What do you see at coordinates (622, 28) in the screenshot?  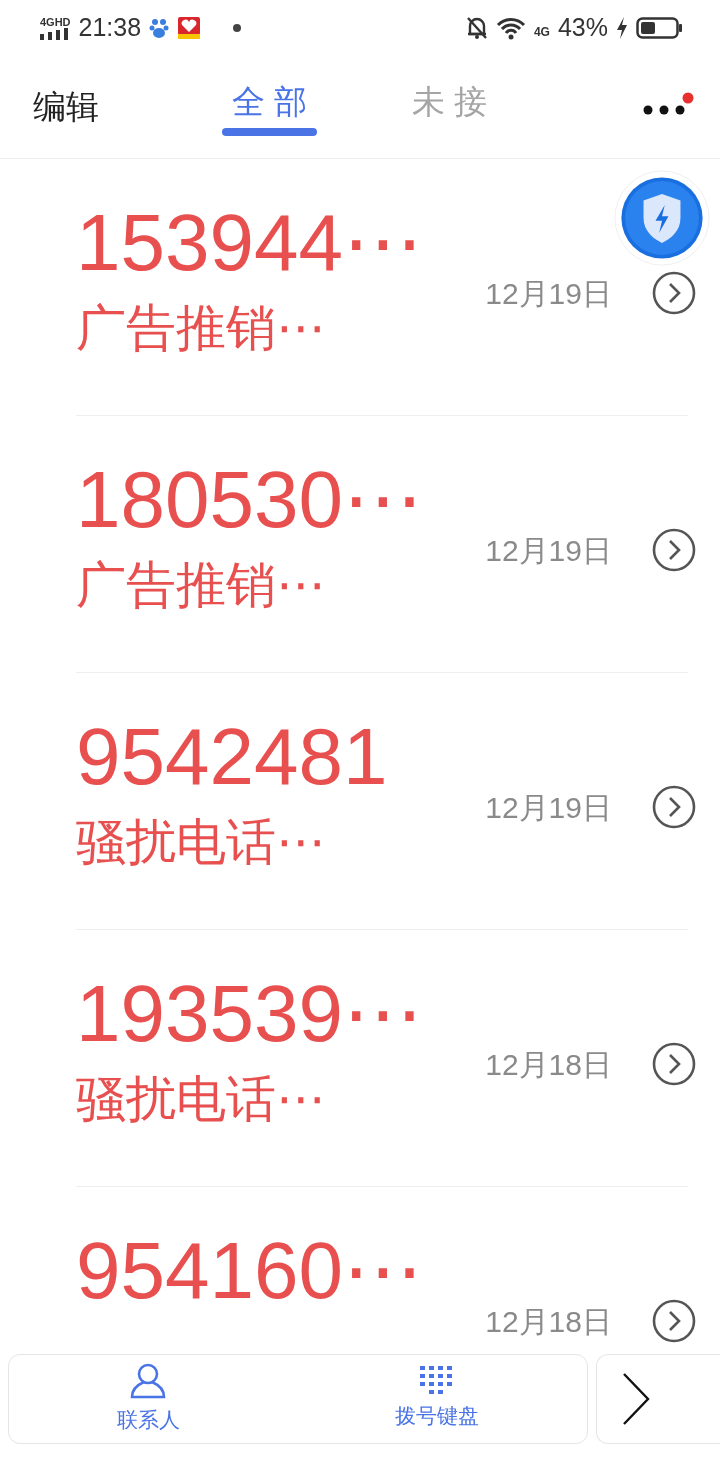 I see `charging-icon` at bounding box center [622, 28].